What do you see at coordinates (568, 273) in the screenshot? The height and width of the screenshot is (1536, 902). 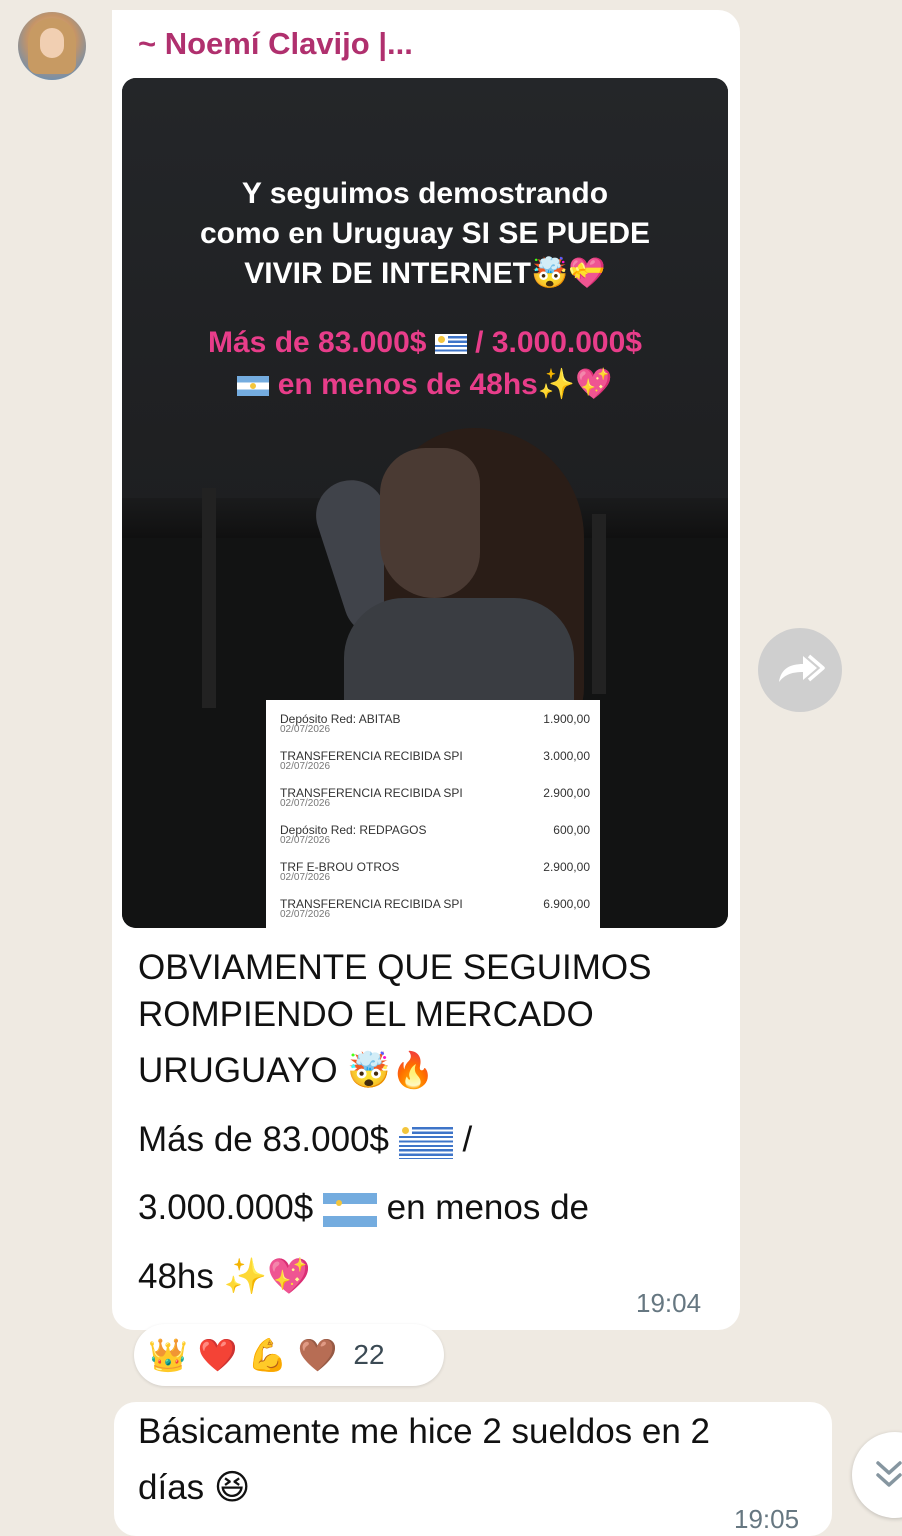 I see `headline-emoji: 🤯💝` at bounding box center [568, 273].